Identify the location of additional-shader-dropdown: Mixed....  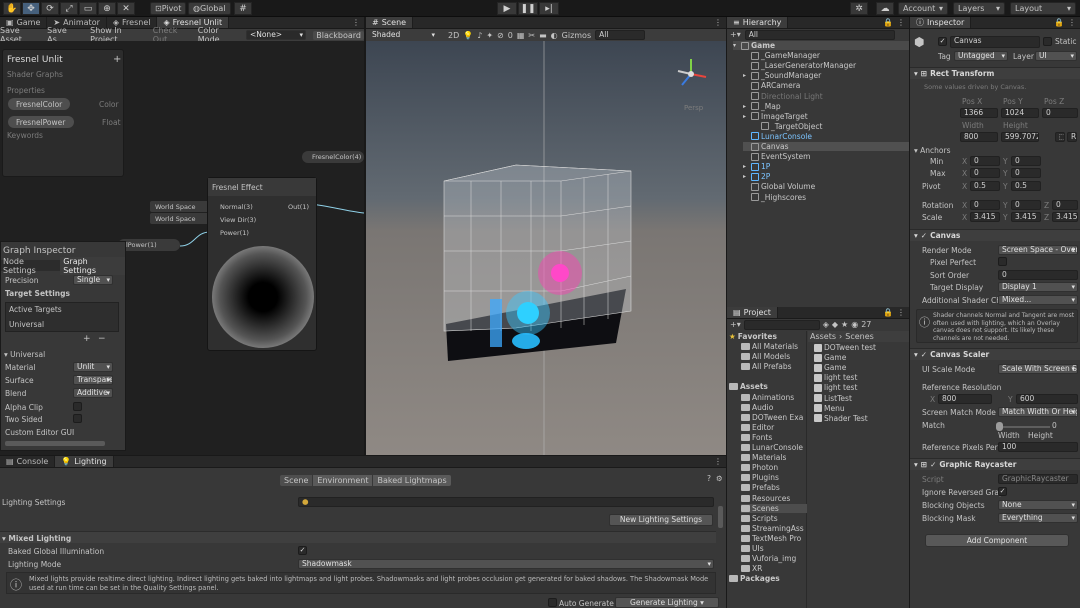
(1038, 300).